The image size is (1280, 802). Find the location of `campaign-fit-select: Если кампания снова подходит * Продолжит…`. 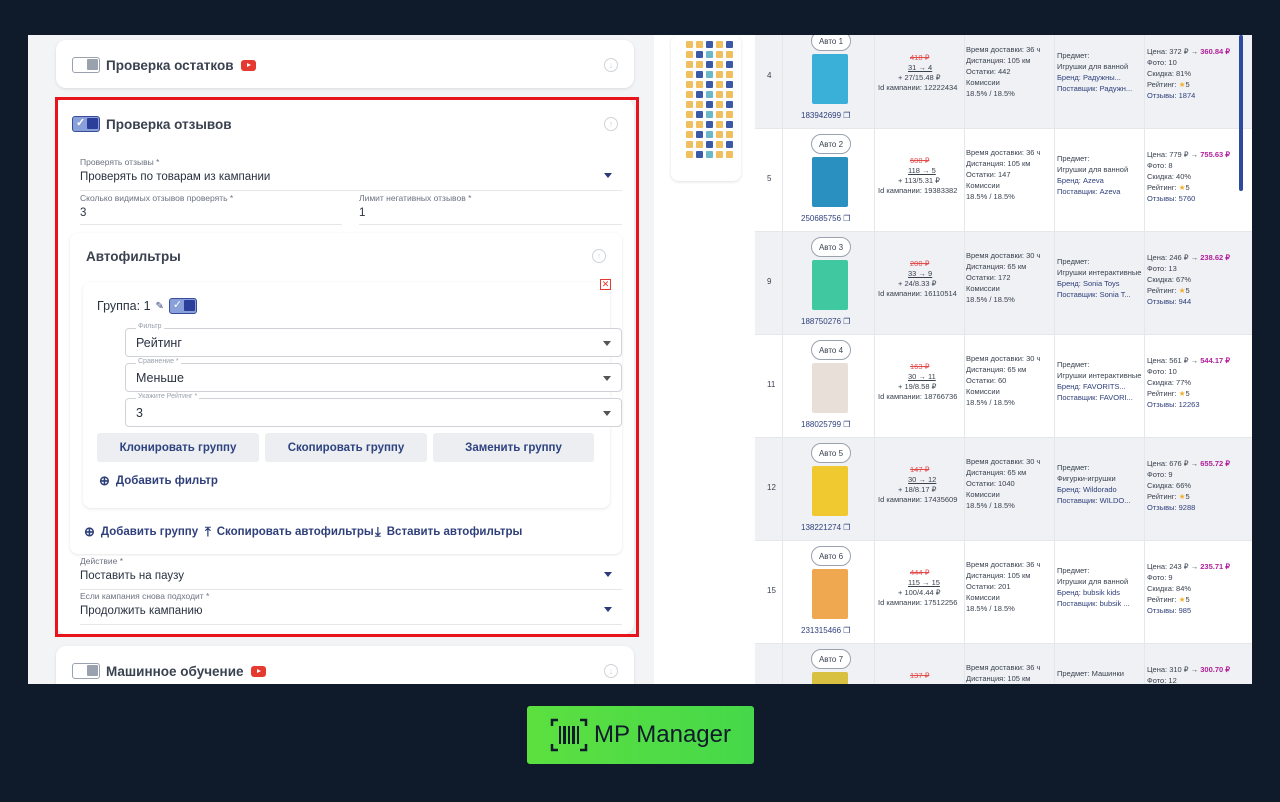

campaign-fit-select: Если кампания снова подходит * Продолжит… is located at coordinates (351, 608).